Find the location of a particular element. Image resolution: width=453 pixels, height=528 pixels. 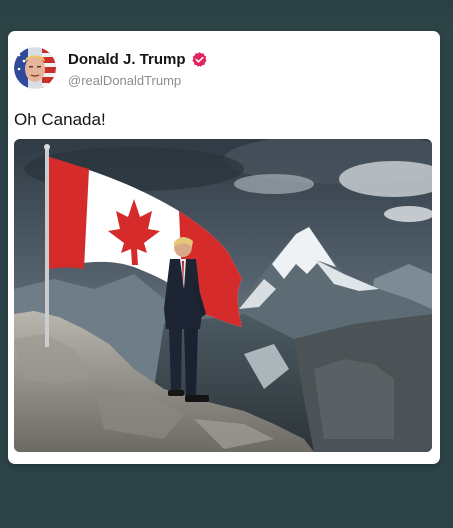

user-handle: @realDonaldTrump is located at coordinates (124, 80).